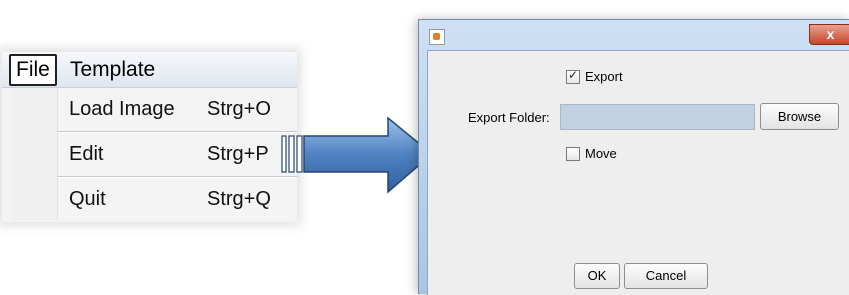 This screenshot has width=849, height=295. Describe the element at coordinates (122, 109) in the screenshot. I see `menu-item-label: Load Image` at that location.